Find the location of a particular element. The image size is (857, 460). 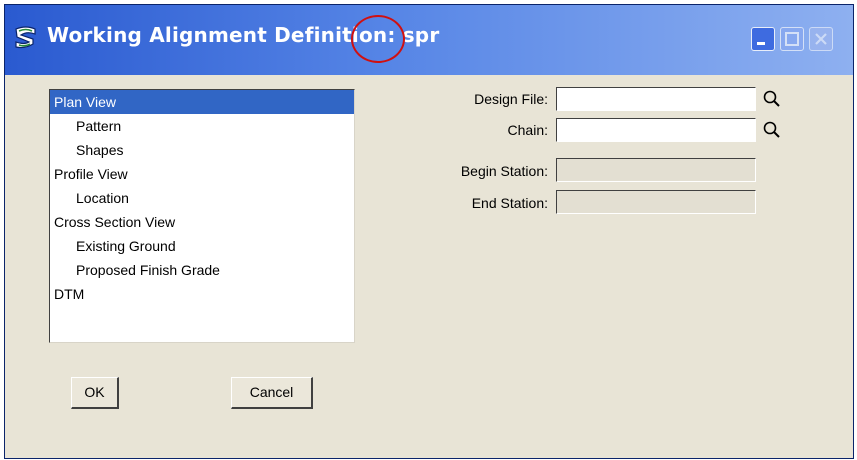

list-item-existing-ground: Existing Ground is located at coordinates (202, 246).